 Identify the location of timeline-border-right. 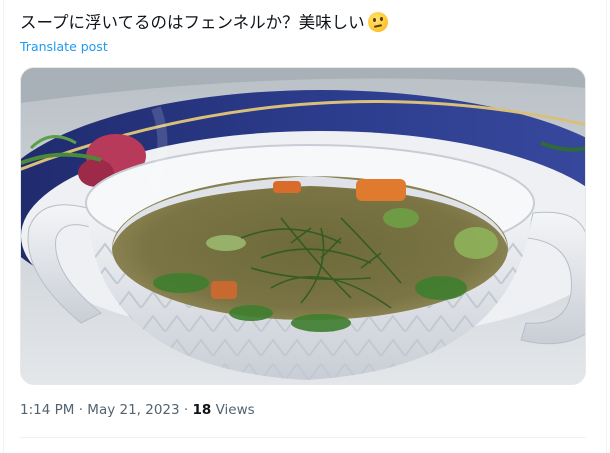
(606, 226).